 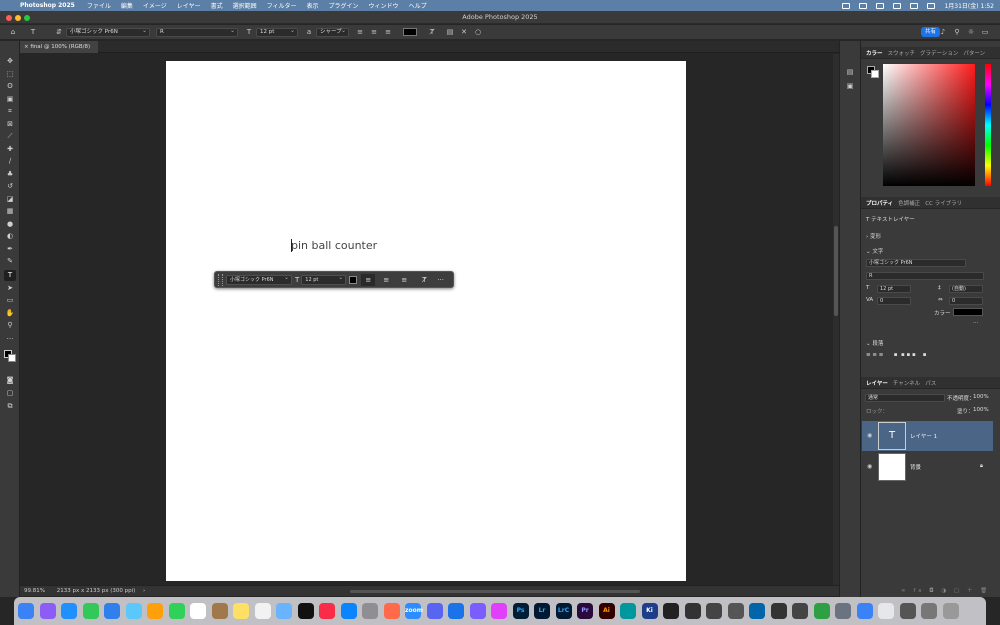 I want to click on commit-icon: ○, so click(x=478, y=32).